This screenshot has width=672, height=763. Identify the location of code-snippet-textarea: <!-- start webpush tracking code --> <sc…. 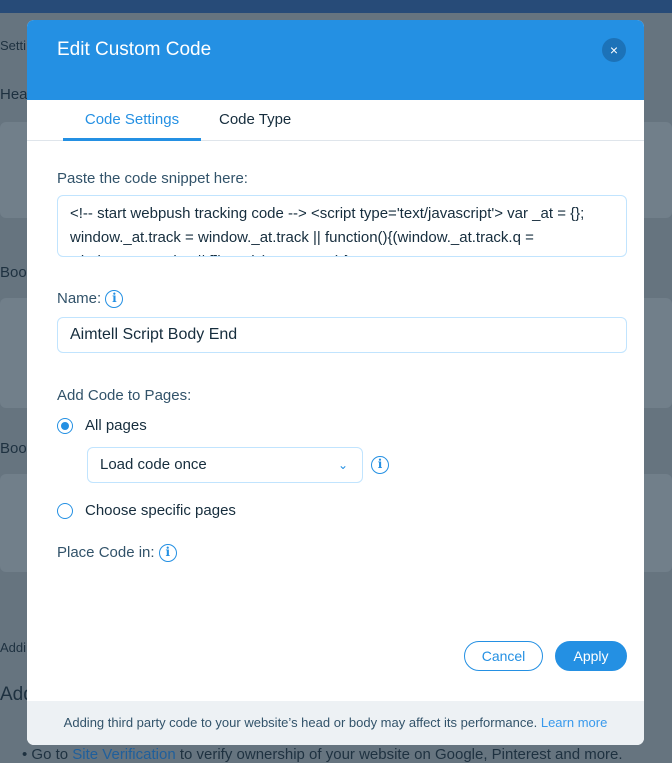
(342, 226).